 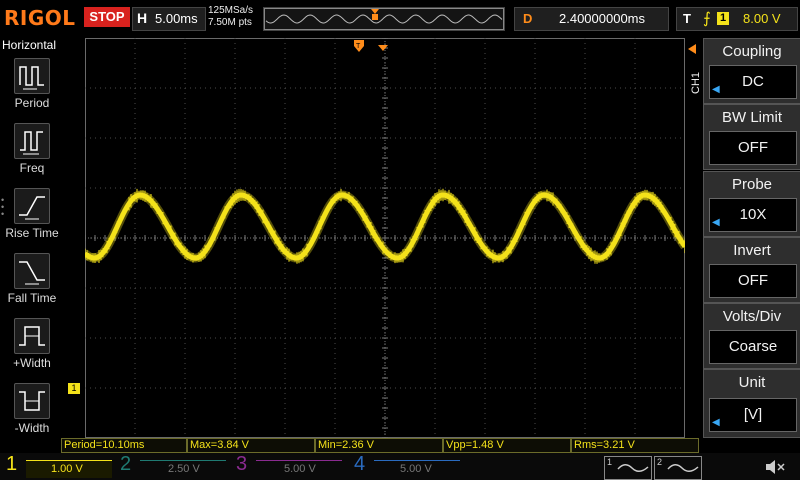 What do you see at coordinates (12, 464) in the screenshot?
I see `ch1-number: 1` at bounding box center [12, 464].